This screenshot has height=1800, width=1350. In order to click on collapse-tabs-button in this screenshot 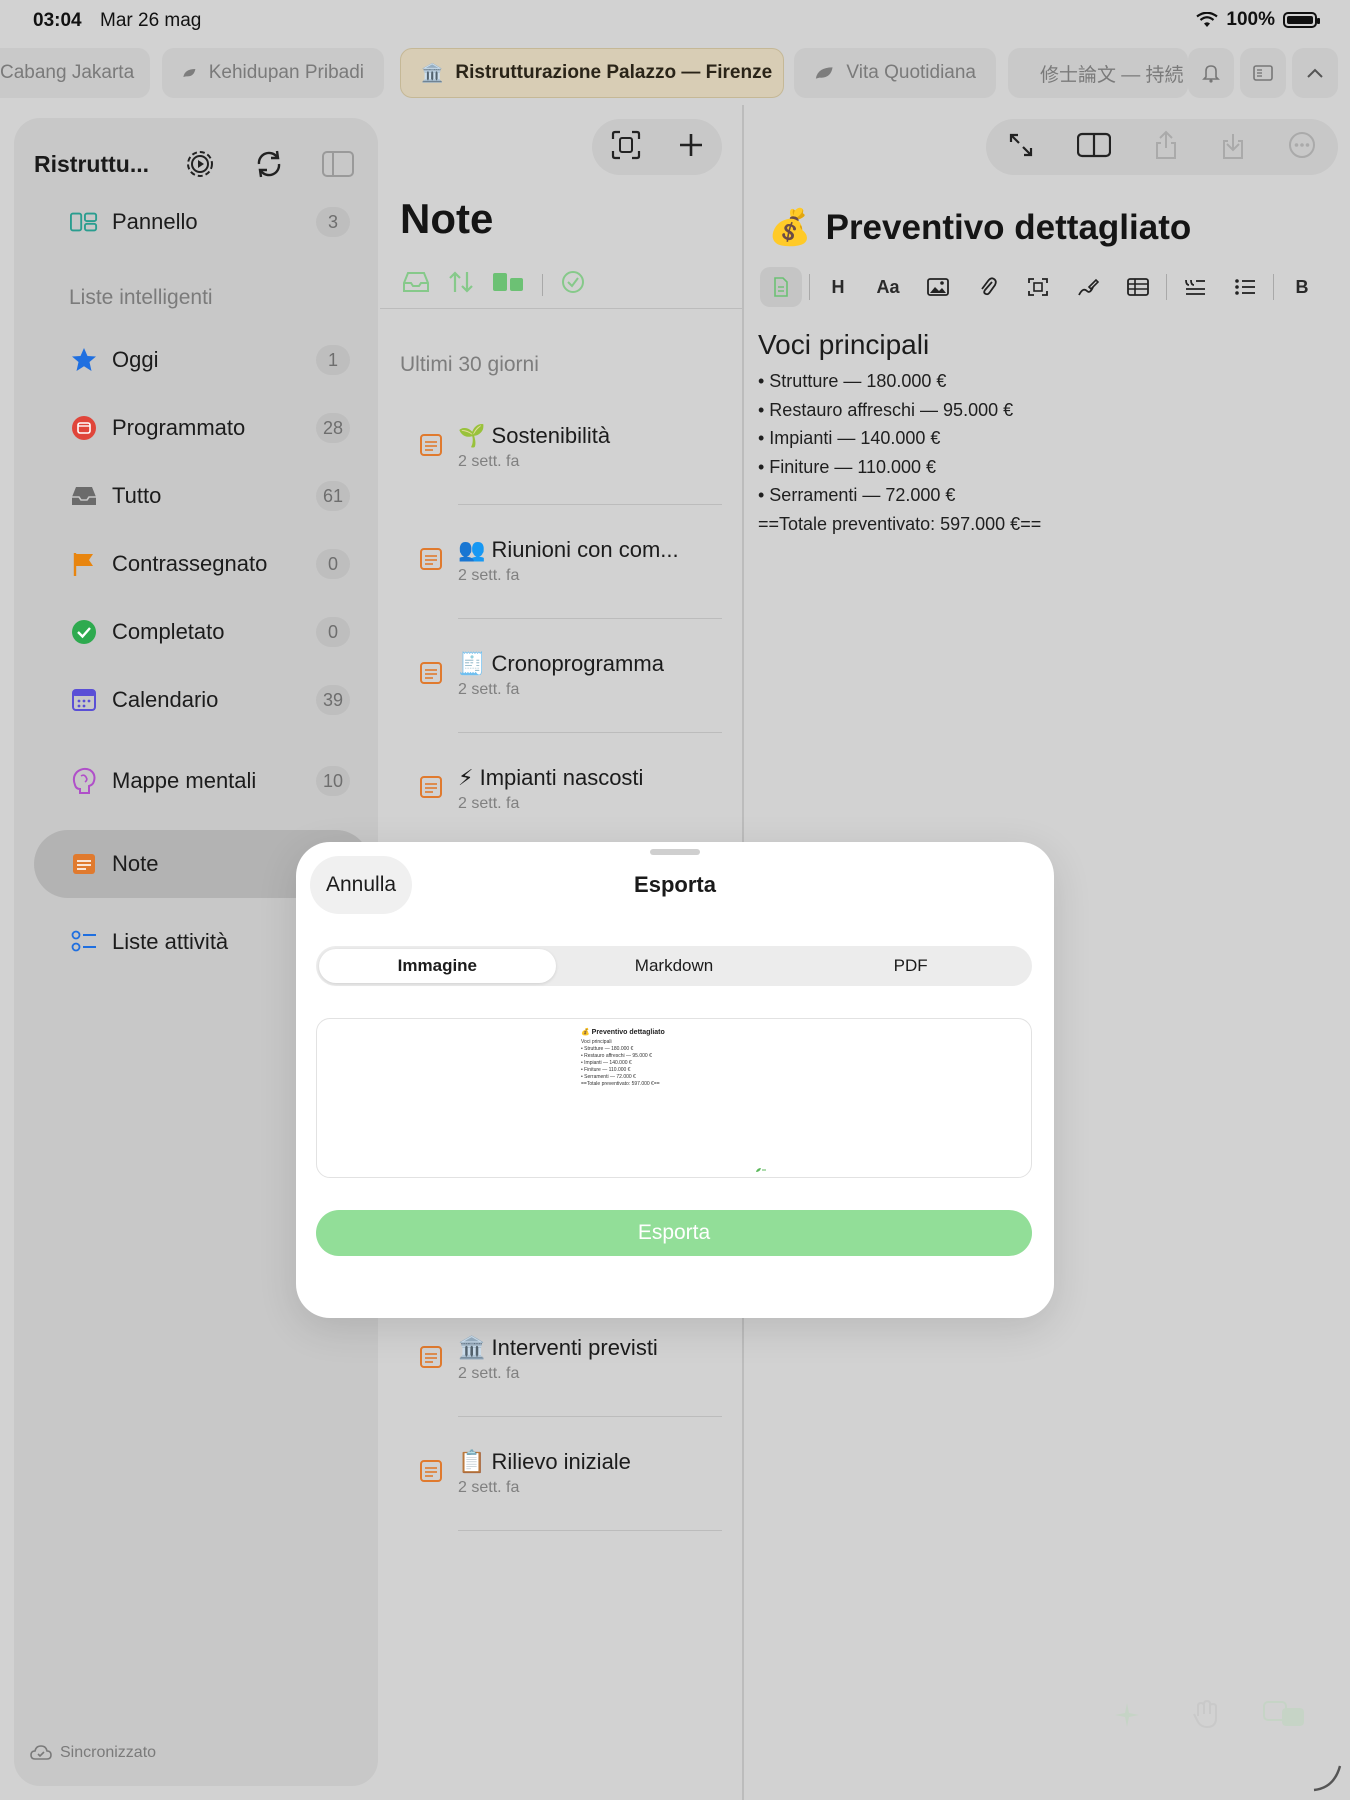, I will do `click(1315, 73)`.